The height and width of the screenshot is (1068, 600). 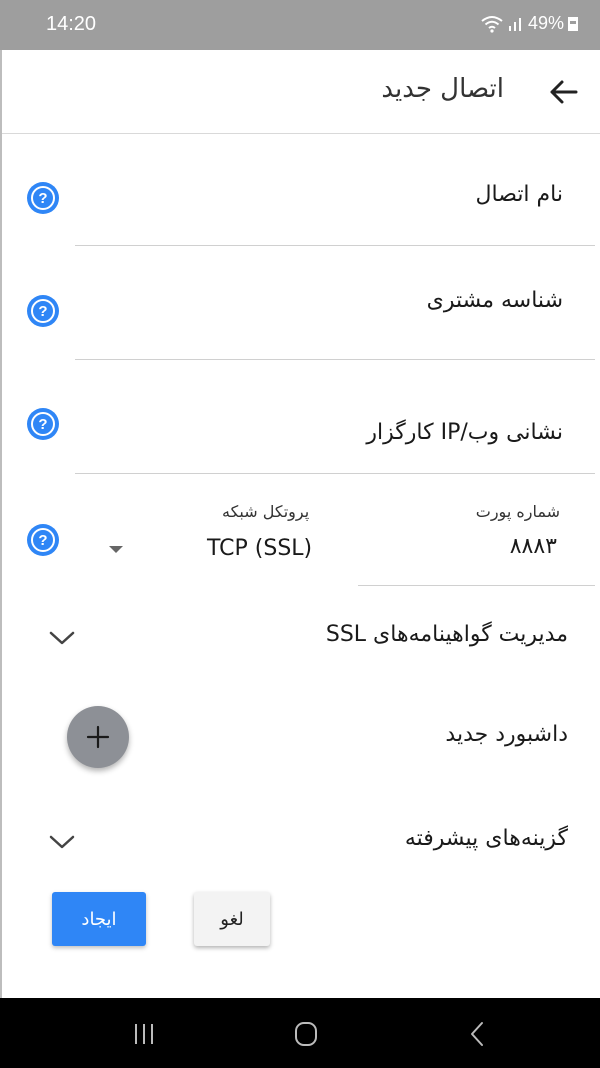 I want to click on port-value: ۸۸۸۳, so click(x=533, y=546).